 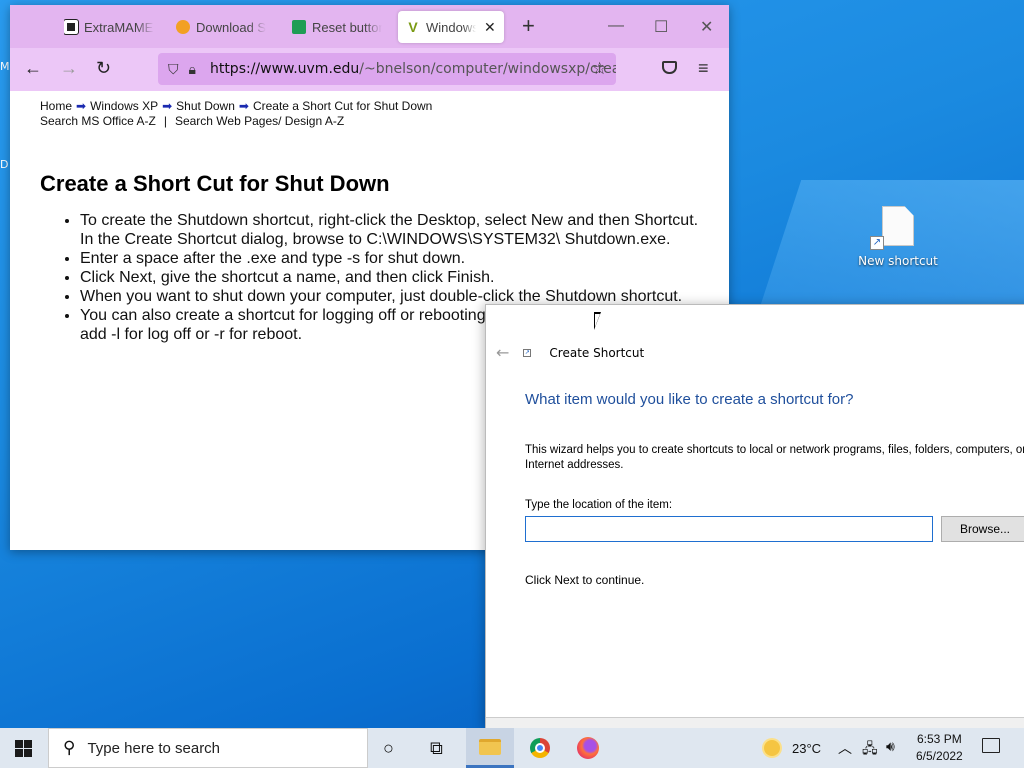 I want to click on file-explorer-button, so click(x=490, y=748).